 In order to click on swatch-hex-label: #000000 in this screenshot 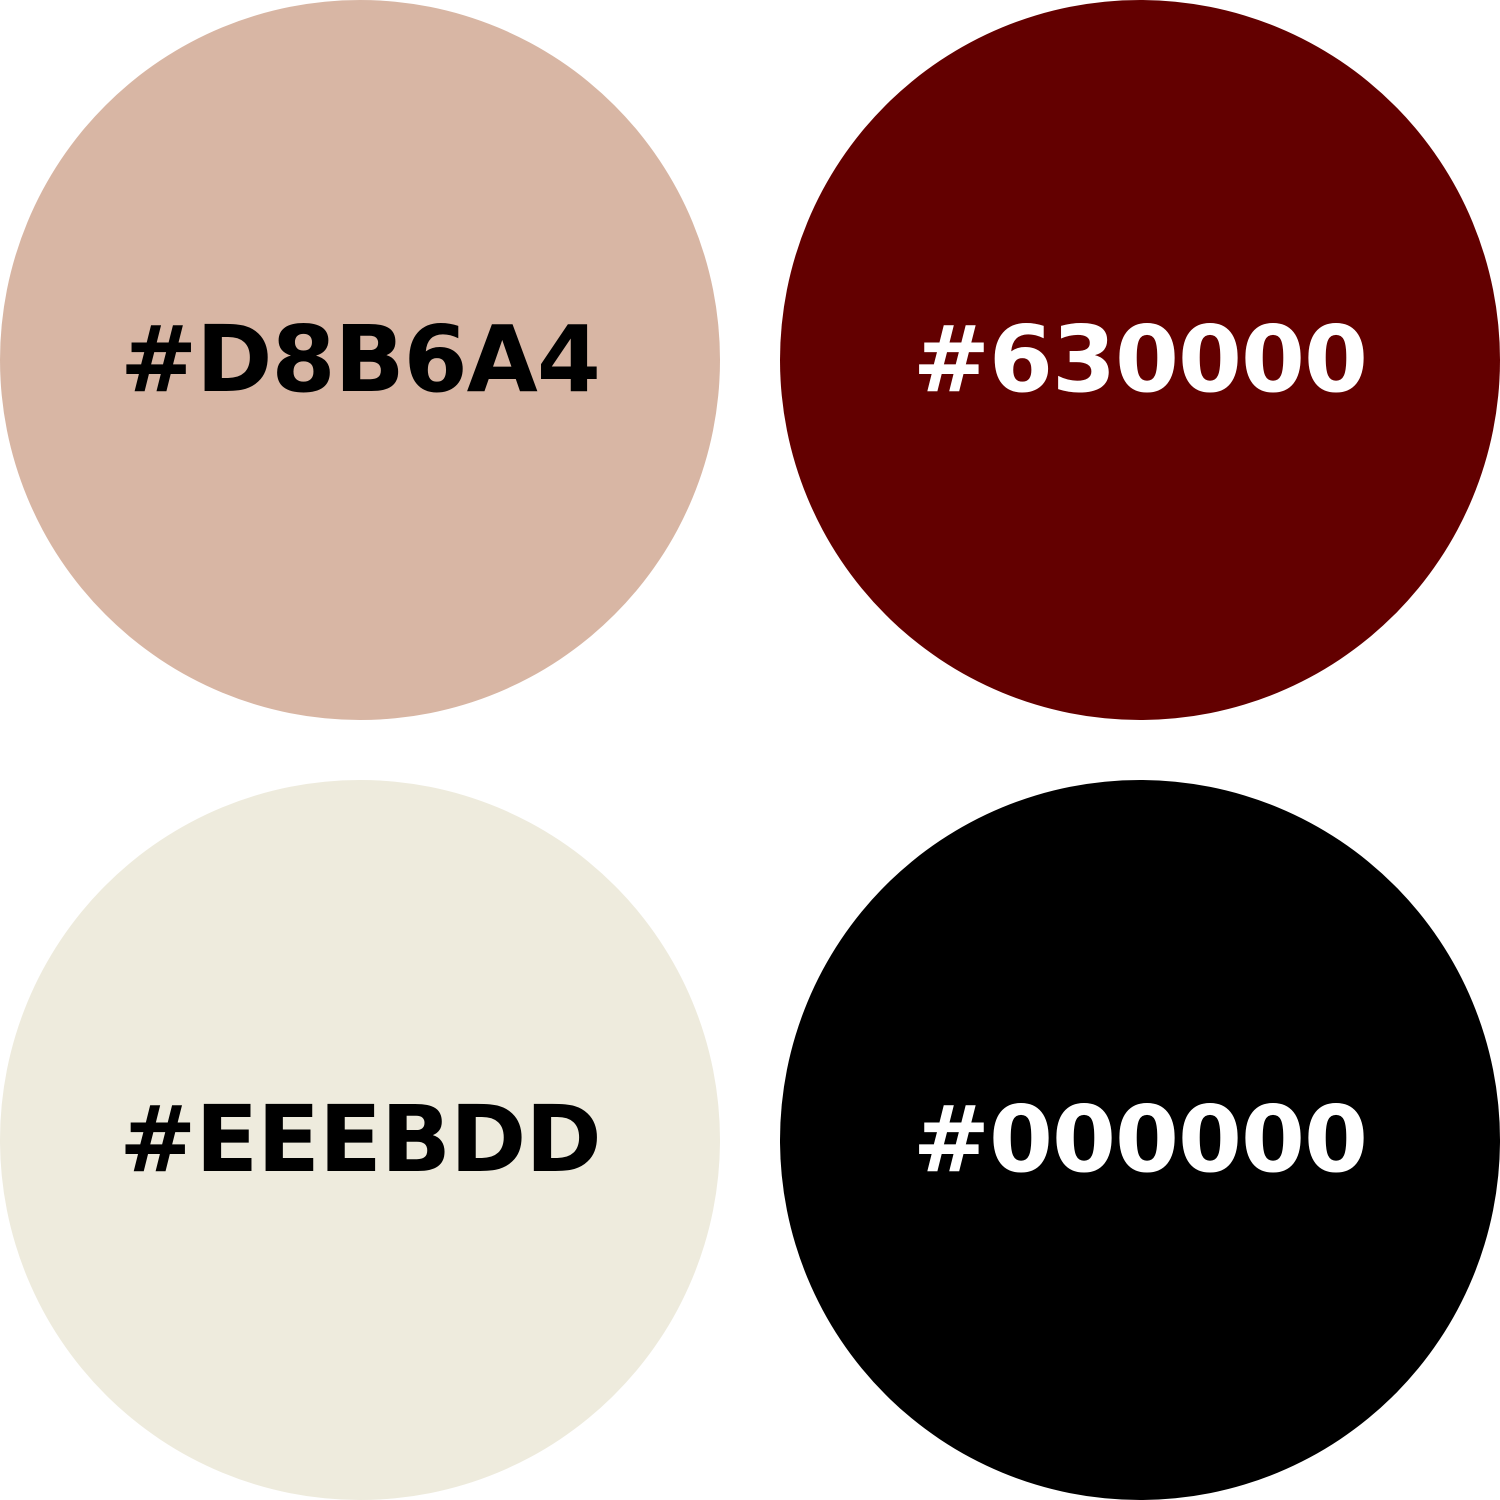, I will do `click(1140, 1139)`.